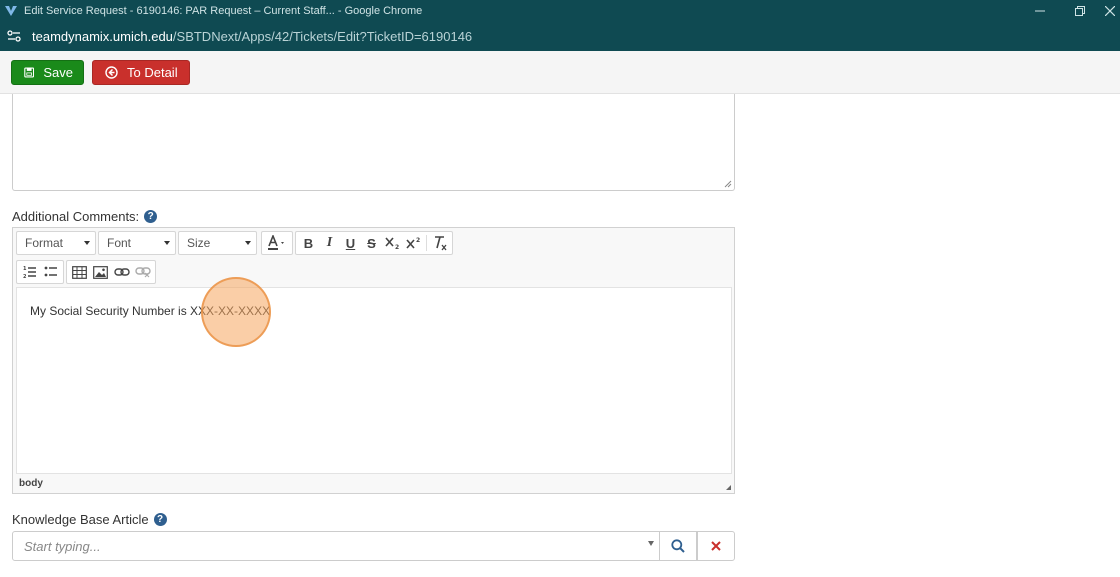  Describe the element at coordinates (217, 243) in the screenshot. I see `size-dropdown: Size` at that location.